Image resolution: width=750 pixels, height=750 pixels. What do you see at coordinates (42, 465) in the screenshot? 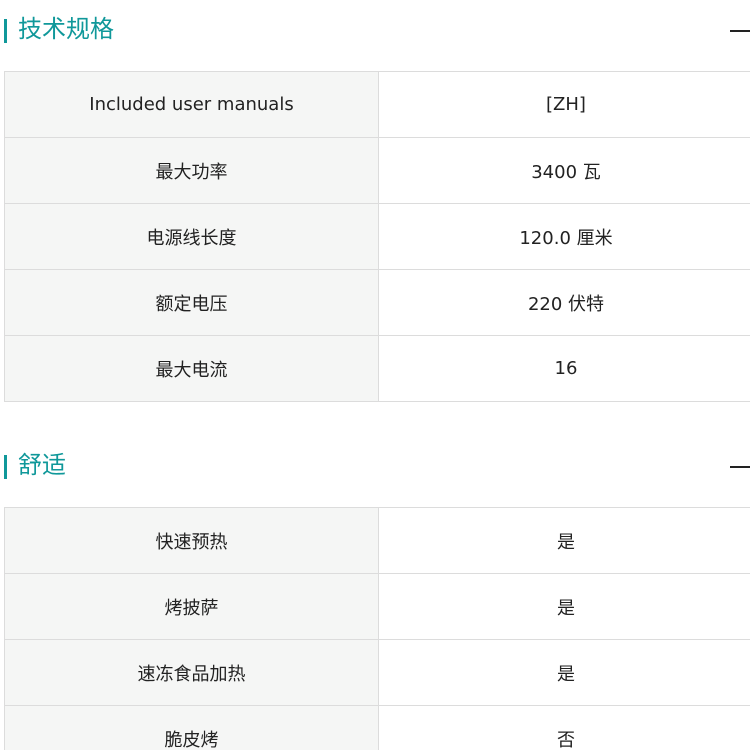
I see `section-title: 舒适` at bounding box center [42, 465].